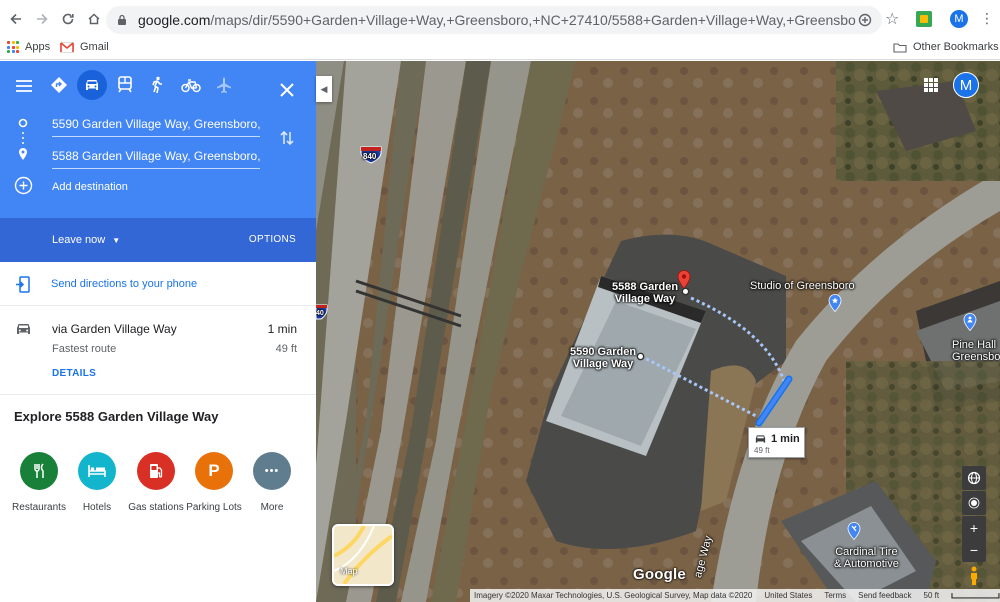 The image size is (1000, 602). What do you see at coordinates (97, 471) in the screenshot?
I see `bed-icon` at bounding box center [97, 471].